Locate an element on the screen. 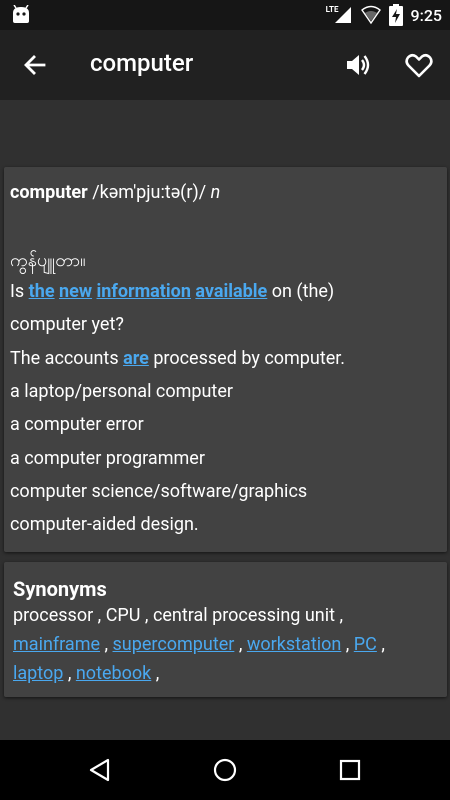 This screenshot has width=450, height=800. battery-charging-icon is located at coordinates (395, 15).